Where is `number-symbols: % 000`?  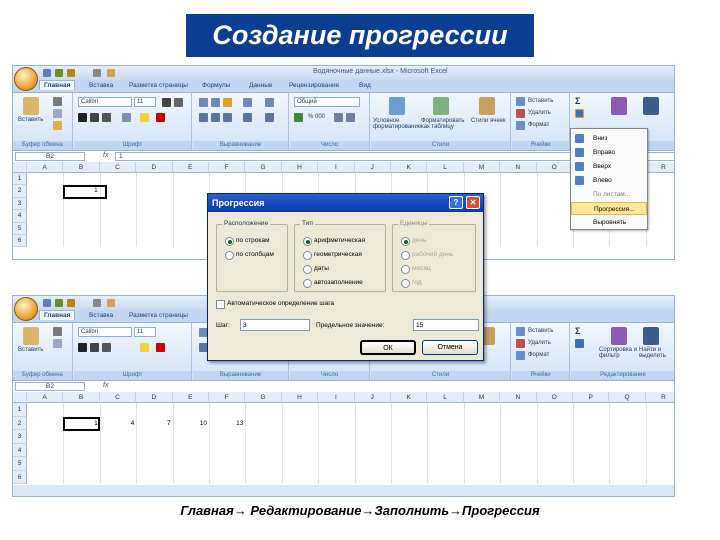
number-symbols: % 000 is located at coordinates (316, 117).